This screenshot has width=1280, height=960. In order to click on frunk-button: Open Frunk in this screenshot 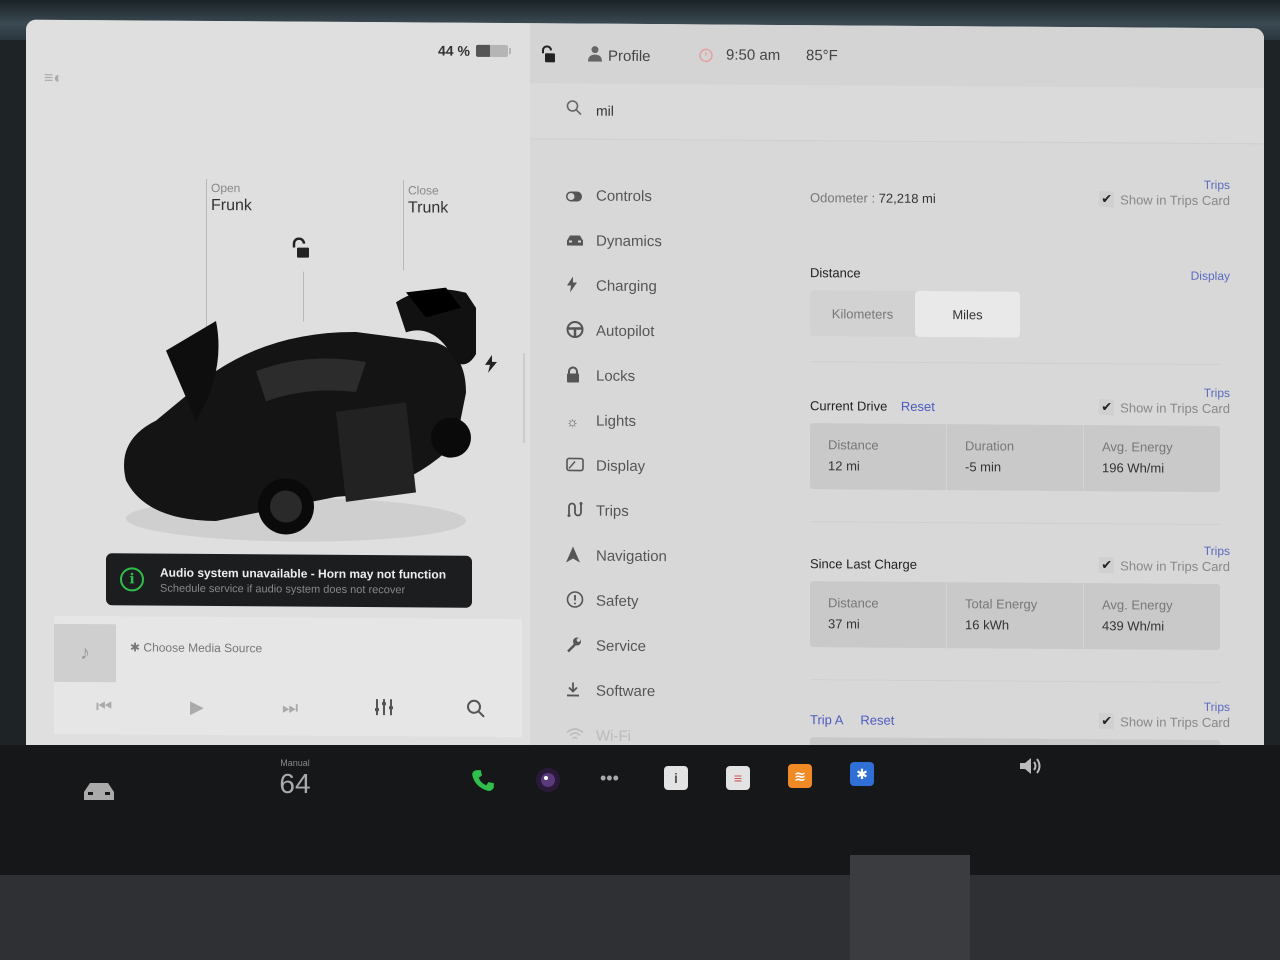, I will do `click(231, 198)`.